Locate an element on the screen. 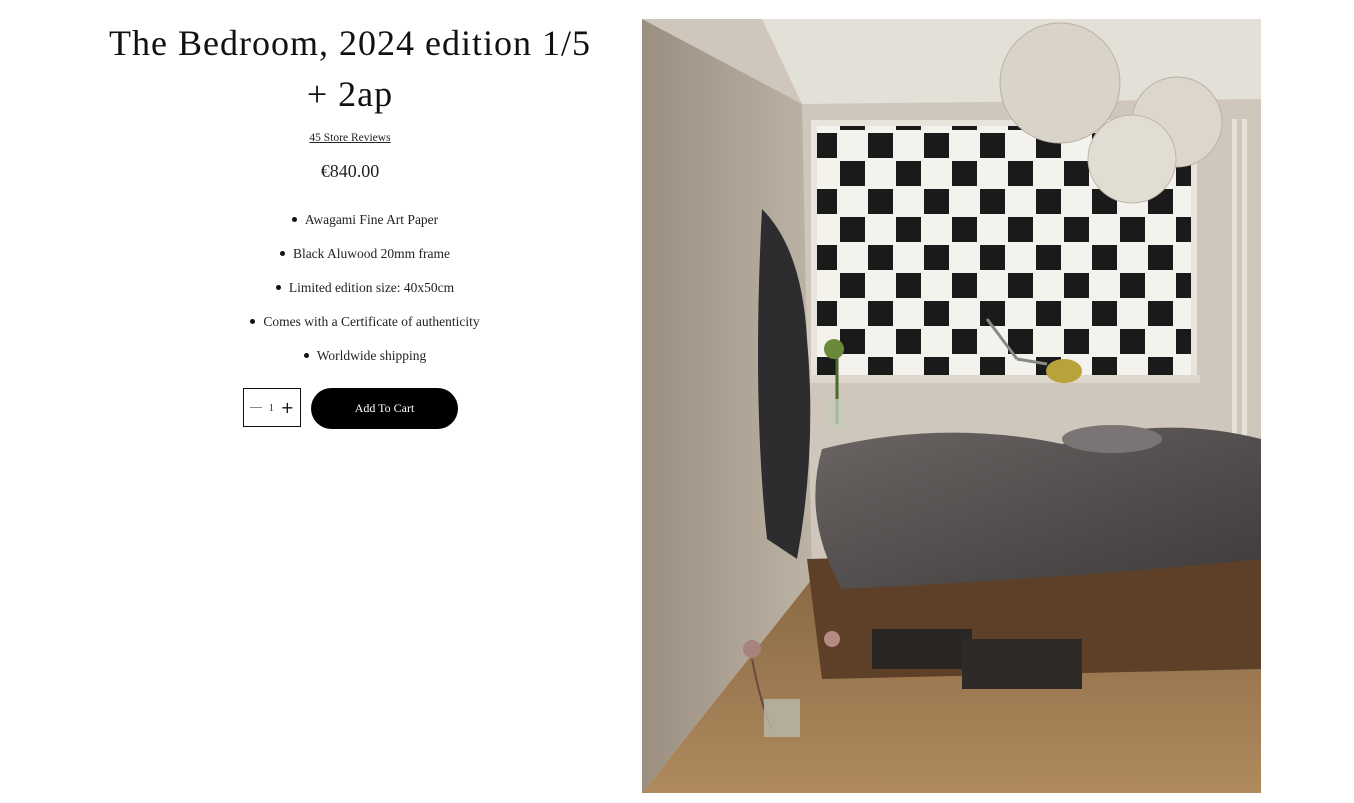  product-title: The Bedroom, 2024 edition 1/5 + 2ap is located at coordinates (350, 68).